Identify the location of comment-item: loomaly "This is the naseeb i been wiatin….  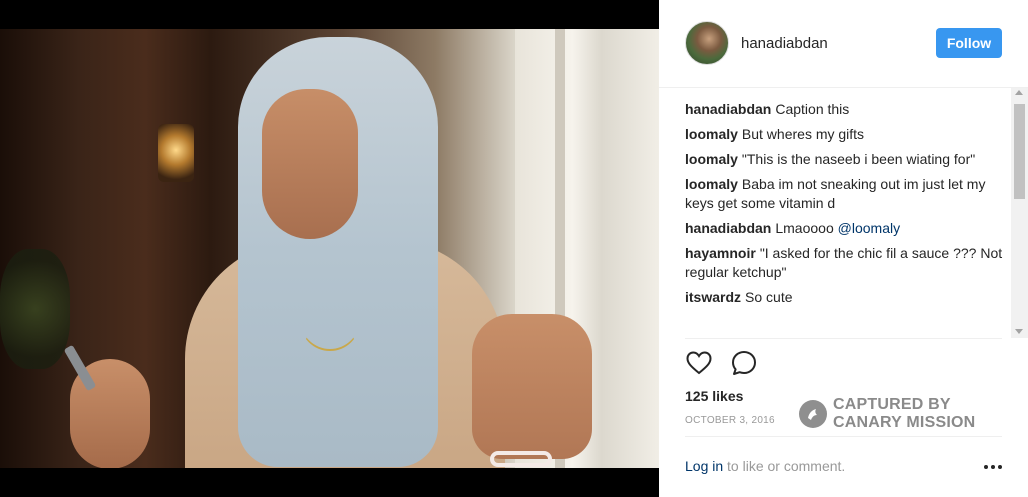
(845, 159).